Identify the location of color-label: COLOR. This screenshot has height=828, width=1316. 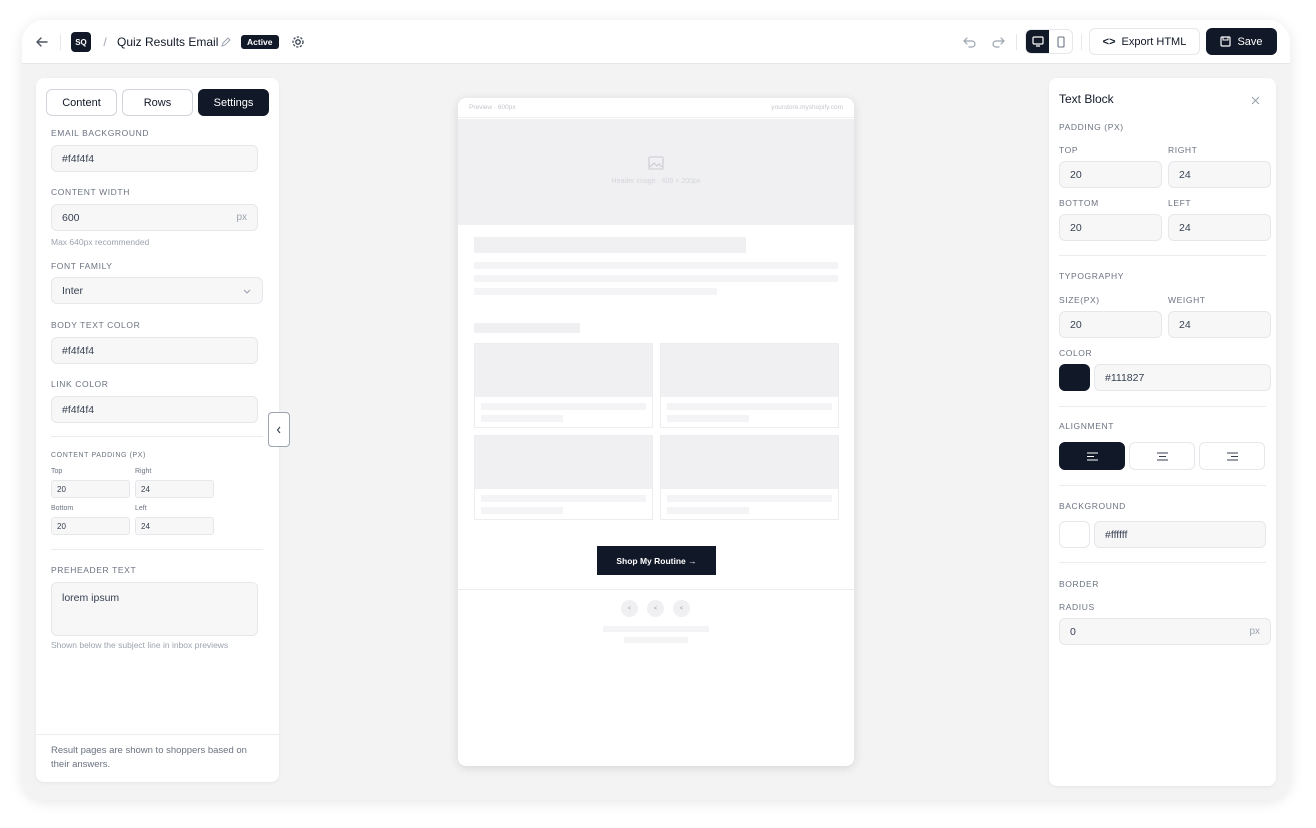
(1076, 353).